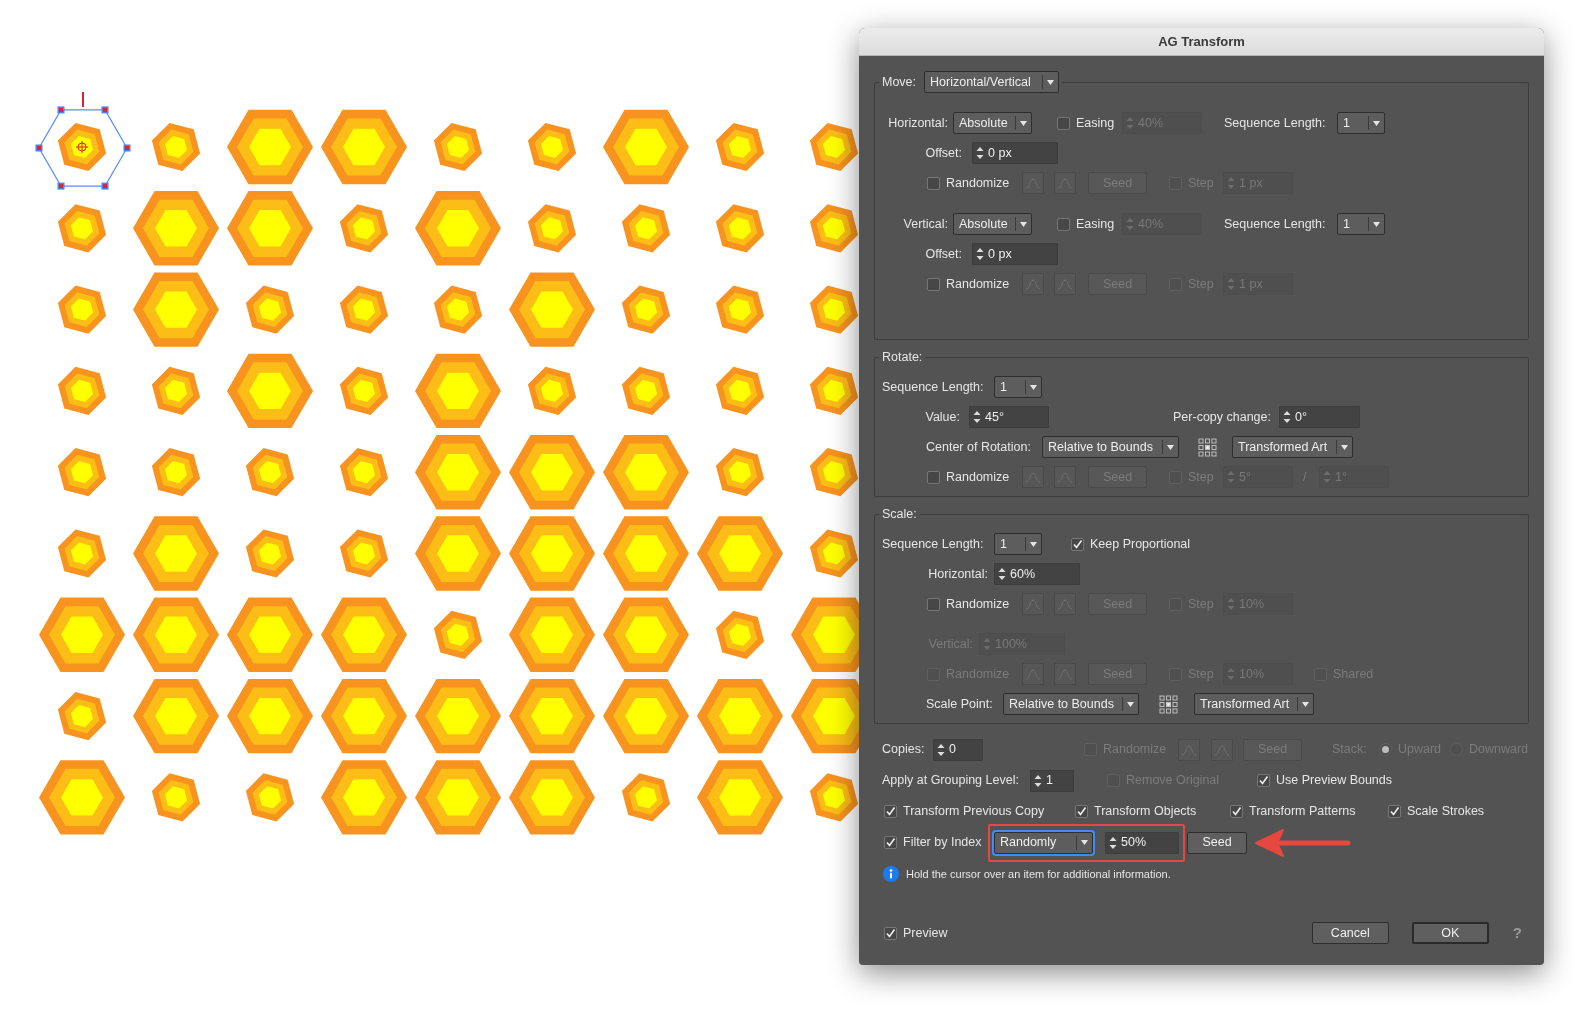 This screenshot has width=1594, height=1031. What do you see at coordinates (1350, 933) in the screenshot?
I see `button: Cancel` at bounding box center [1350, 933].